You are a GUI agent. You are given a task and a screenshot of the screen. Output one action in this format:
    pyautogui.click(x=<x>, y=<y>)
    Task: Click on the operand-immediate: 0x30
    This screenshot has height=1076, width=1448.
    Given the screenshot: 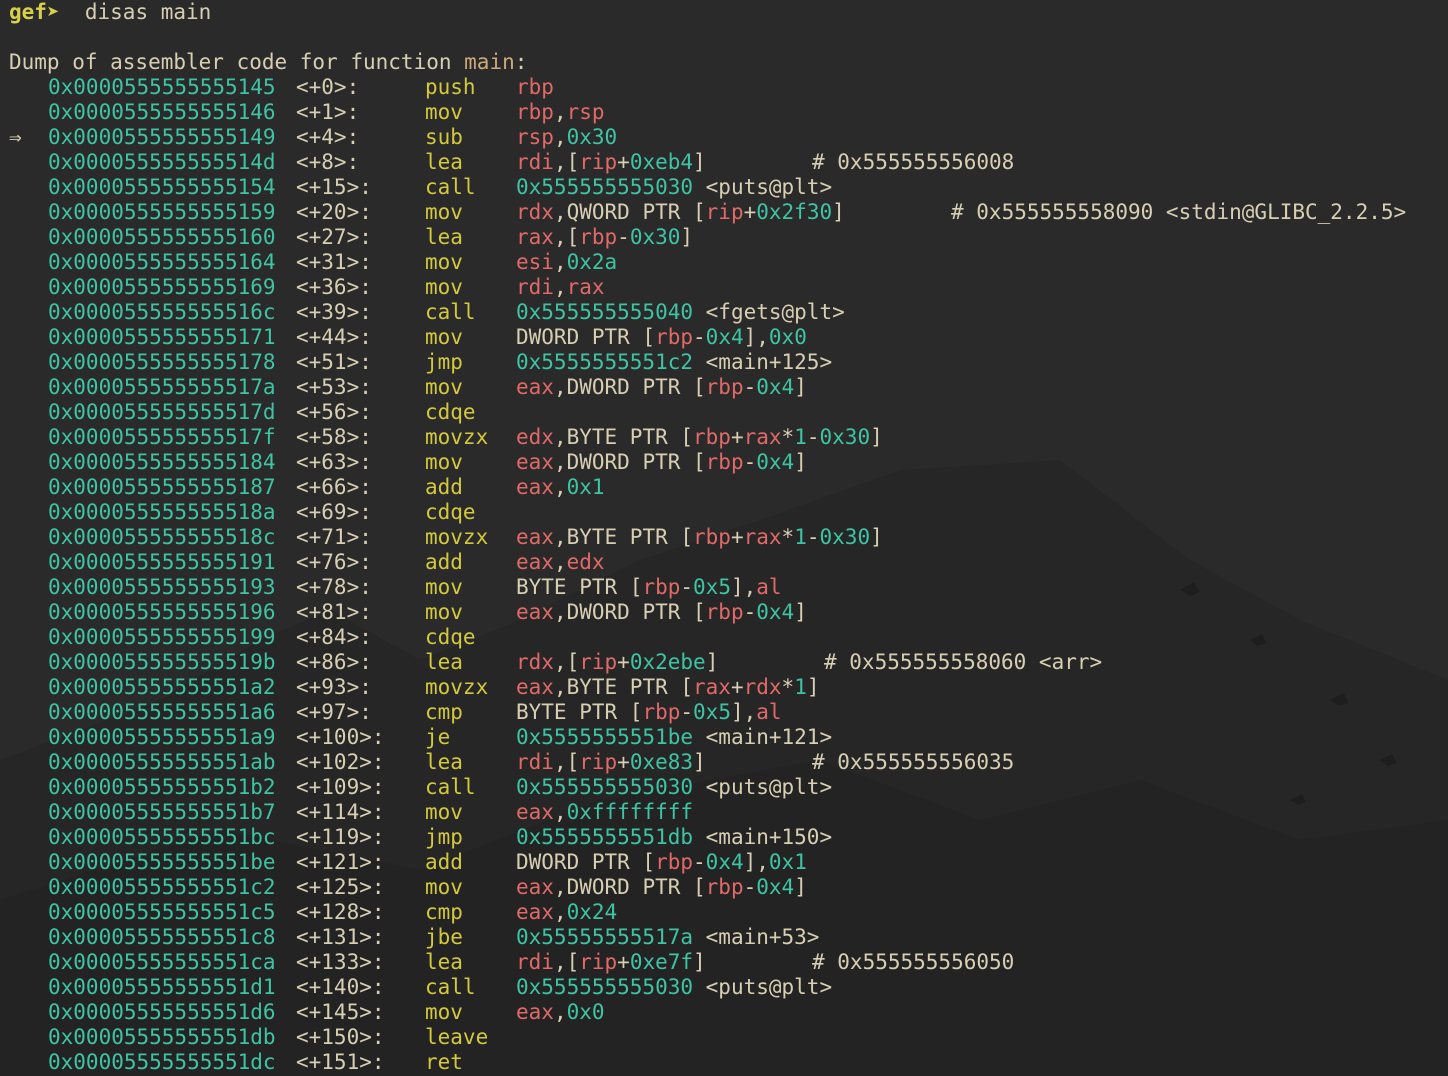 What is the action you would take?
    pyautogui.click(x=845, y=437)
    